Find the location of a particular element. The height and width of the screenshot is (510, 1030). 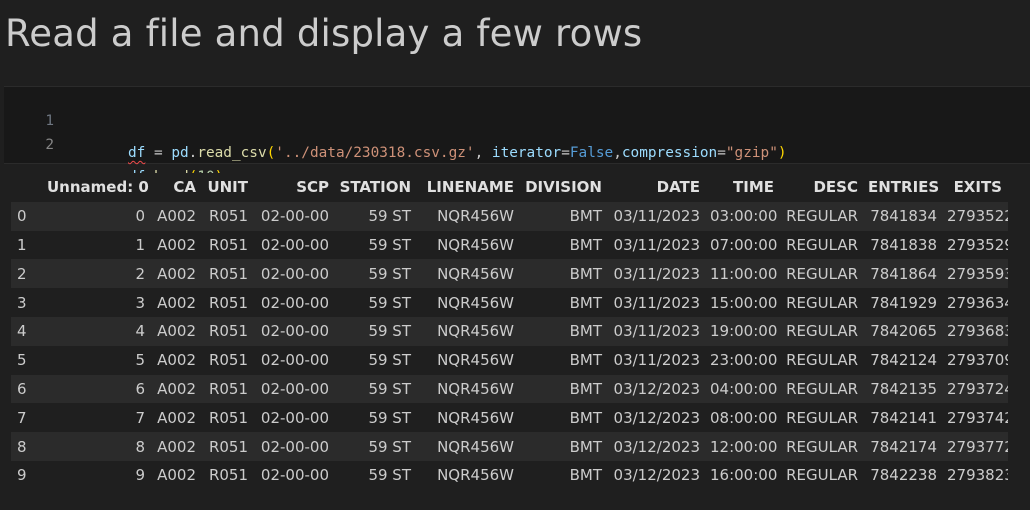

code-token: False is located at coordinates (591, 153).